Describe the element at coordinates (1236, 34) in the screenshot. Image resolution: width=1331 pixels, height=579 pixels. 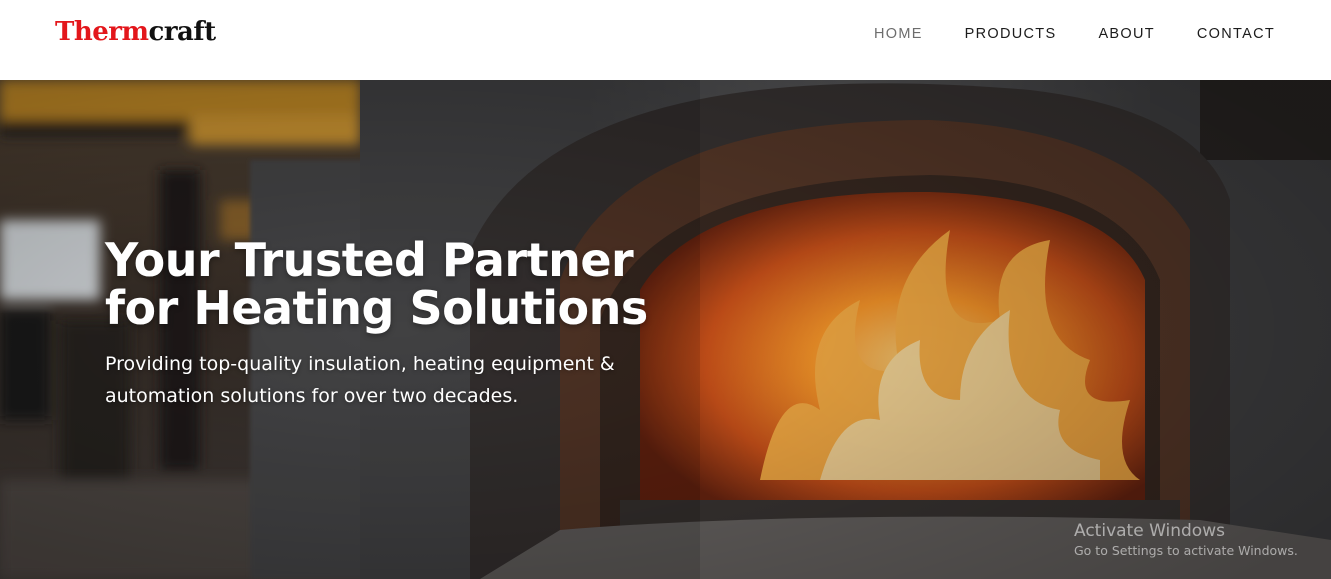
I see `nav-contact: CONTACT` at that location.